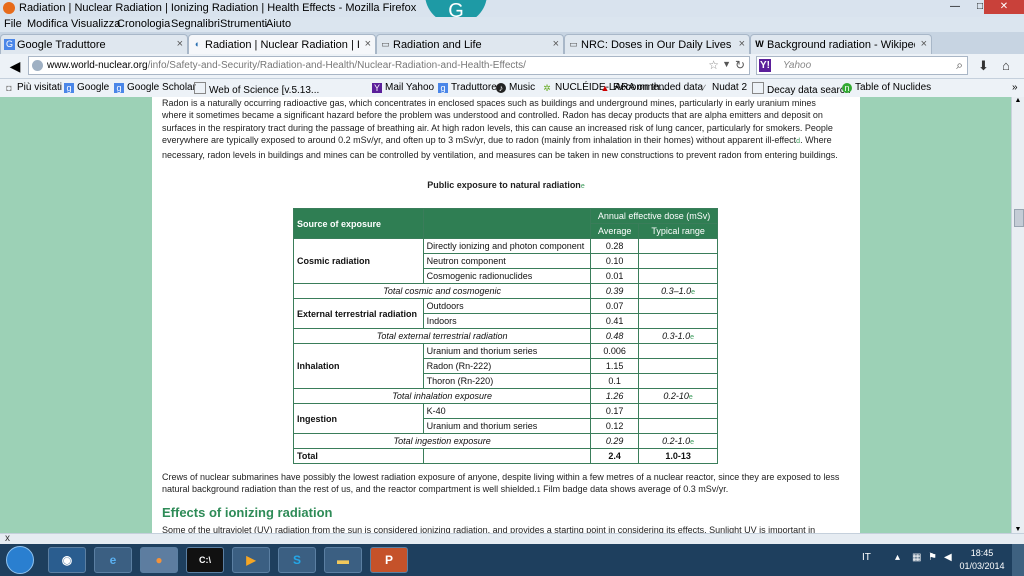  What do you see at coordinates (615, 261) in the screenshot?
I see `row-average: 0.10` at bounding box center [615, 261].